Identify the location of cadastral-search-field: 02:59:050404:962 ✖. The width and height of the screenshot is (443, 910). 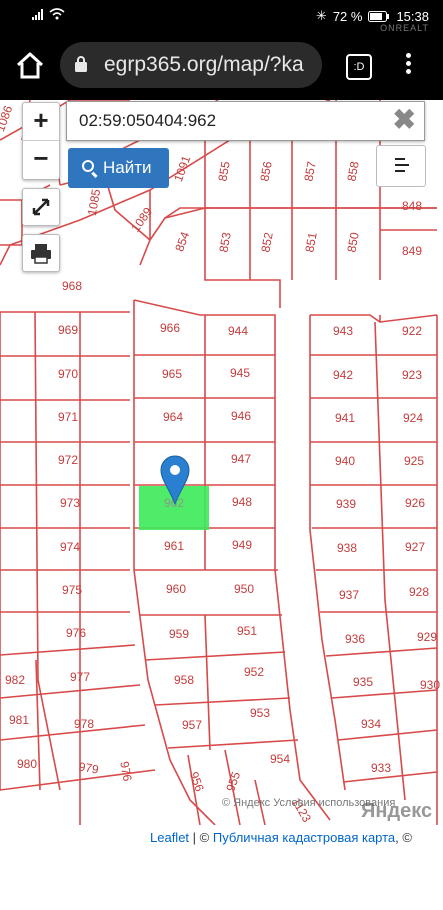
(245, 121).